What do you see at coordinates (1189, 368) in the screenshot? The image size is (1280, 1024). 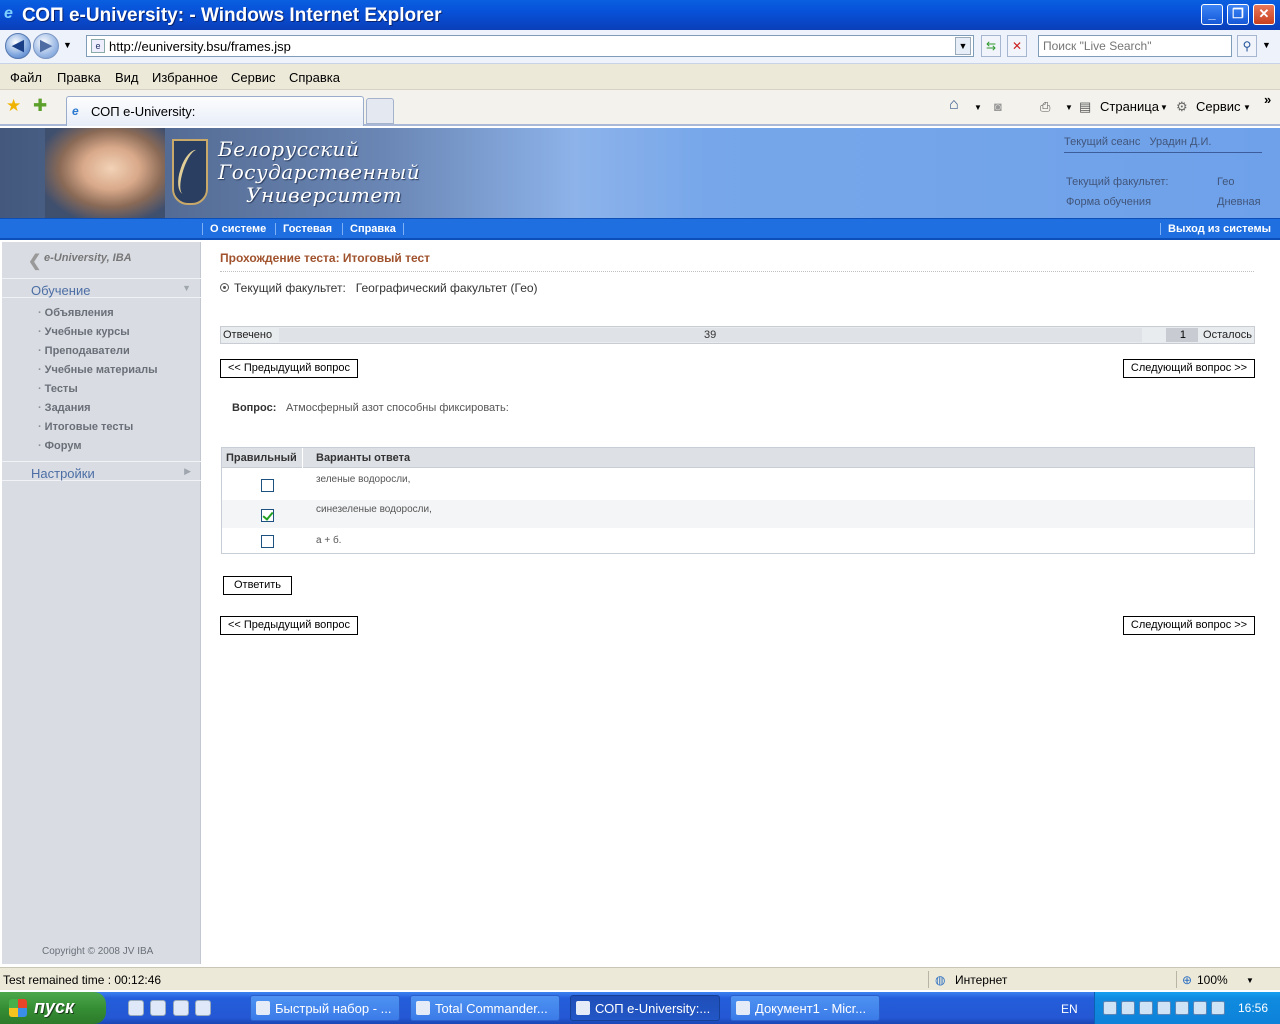 I see `next-question-button: Следующий вопрос >>` at bounding box center [1189, 368].